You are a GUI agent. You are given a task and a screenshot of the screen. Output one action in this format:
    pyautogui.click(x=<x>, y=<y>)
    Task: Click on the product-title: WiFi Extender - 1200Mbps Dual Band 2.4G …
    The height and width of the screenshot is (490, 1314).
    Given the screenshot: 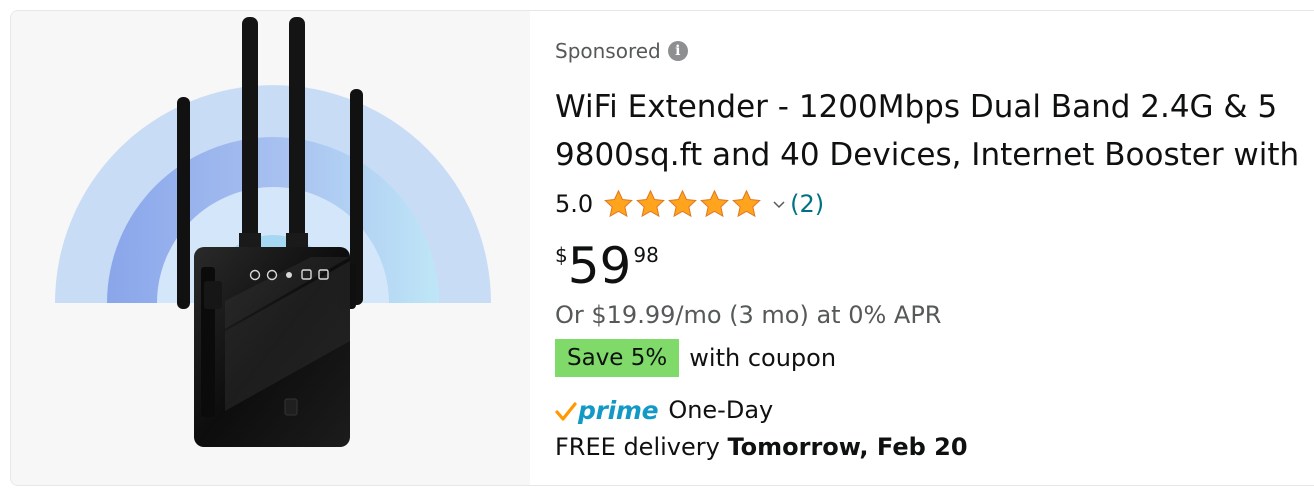 What is the action you would take?
    pyautogui.click(x=927, y=131)
    